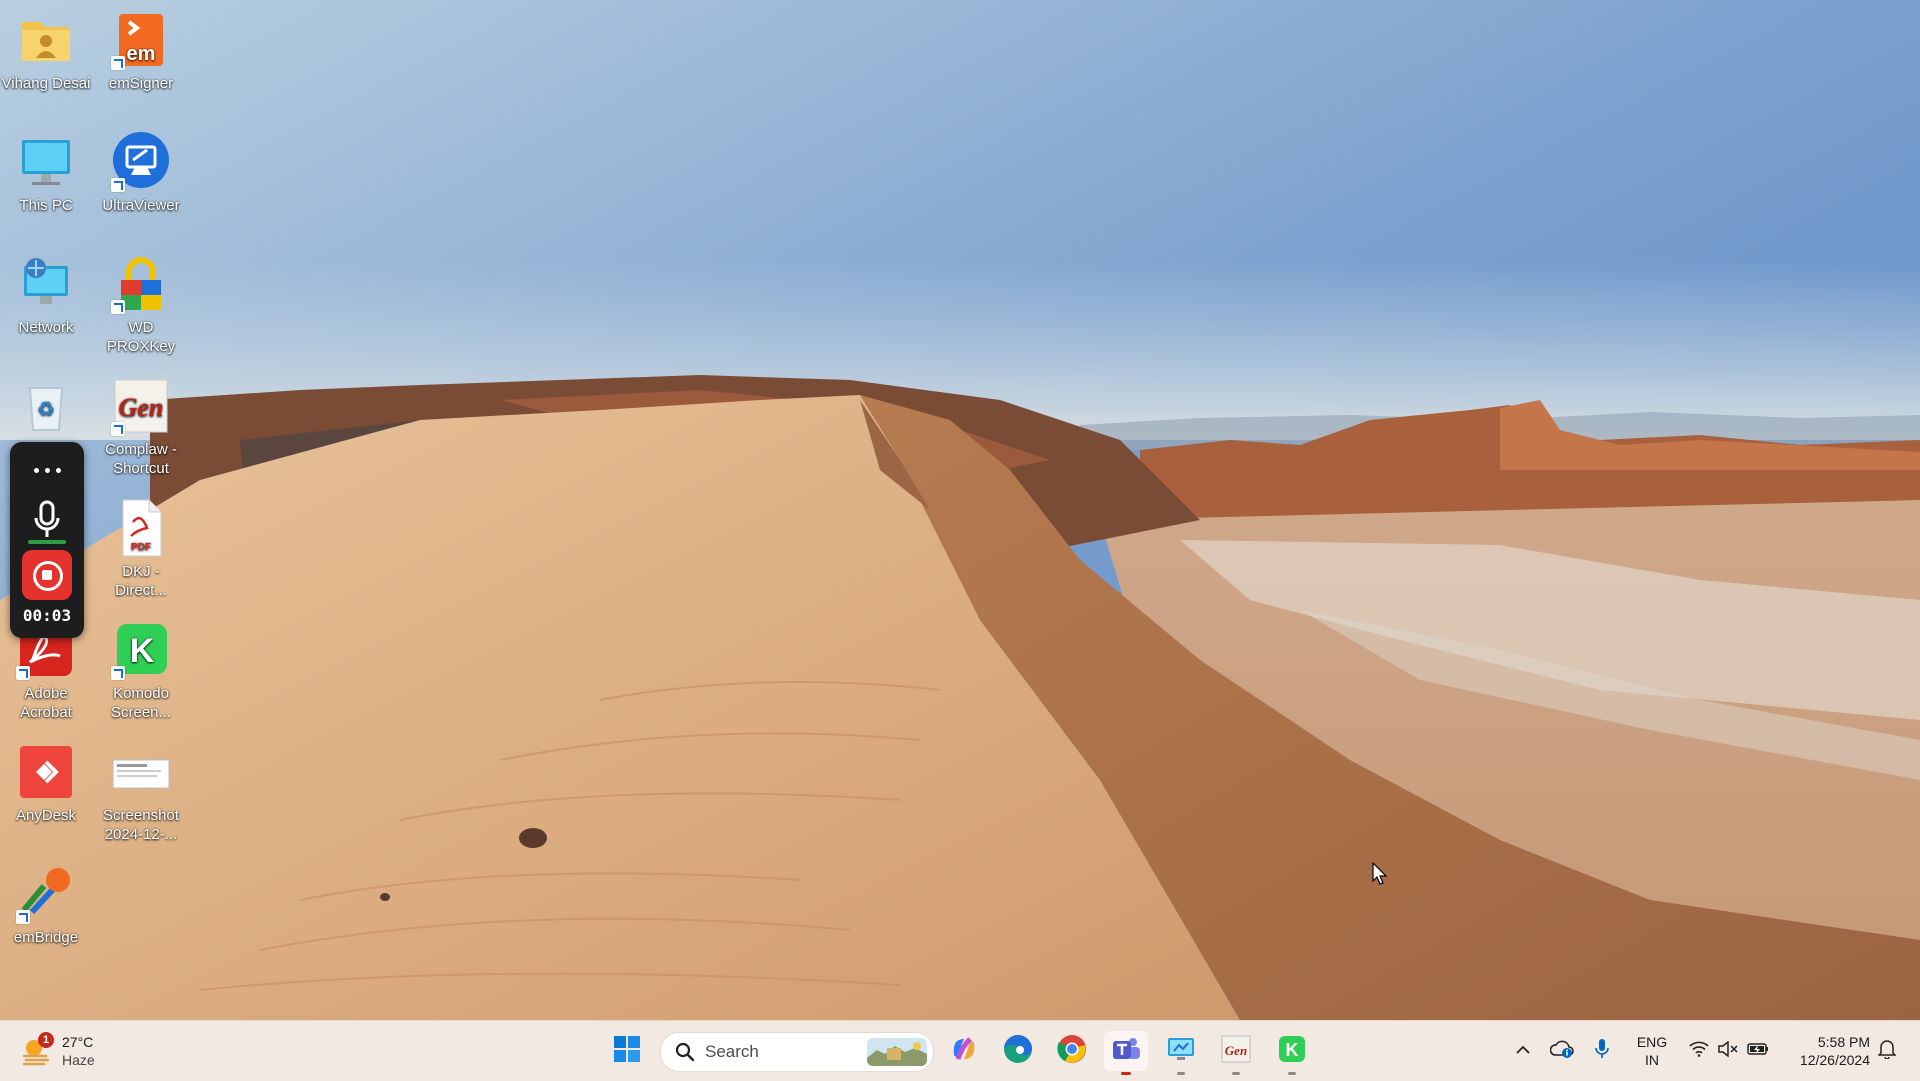  Describe the element at coordinates (47, 615) in the screenshot. I see `recording-timer: 00:03` at that location.